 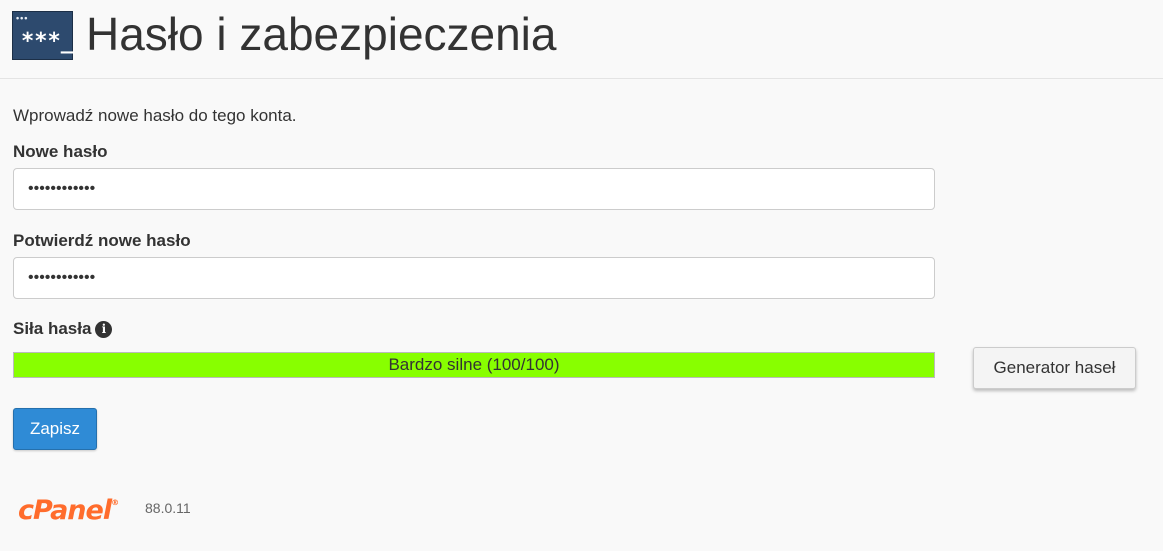 I want to click on registered-mark: ®, so click(x=115, y=502).